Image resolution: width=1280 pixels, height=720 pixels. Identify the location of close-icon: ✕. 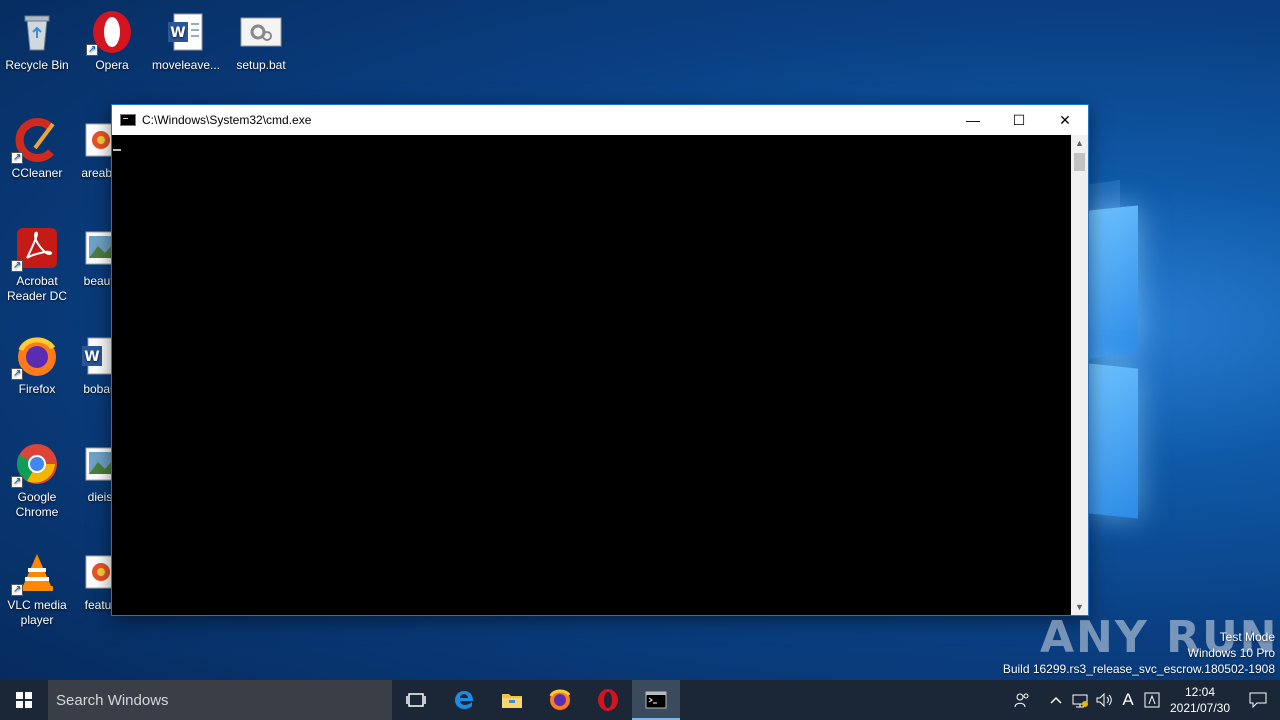
(1065, 119).